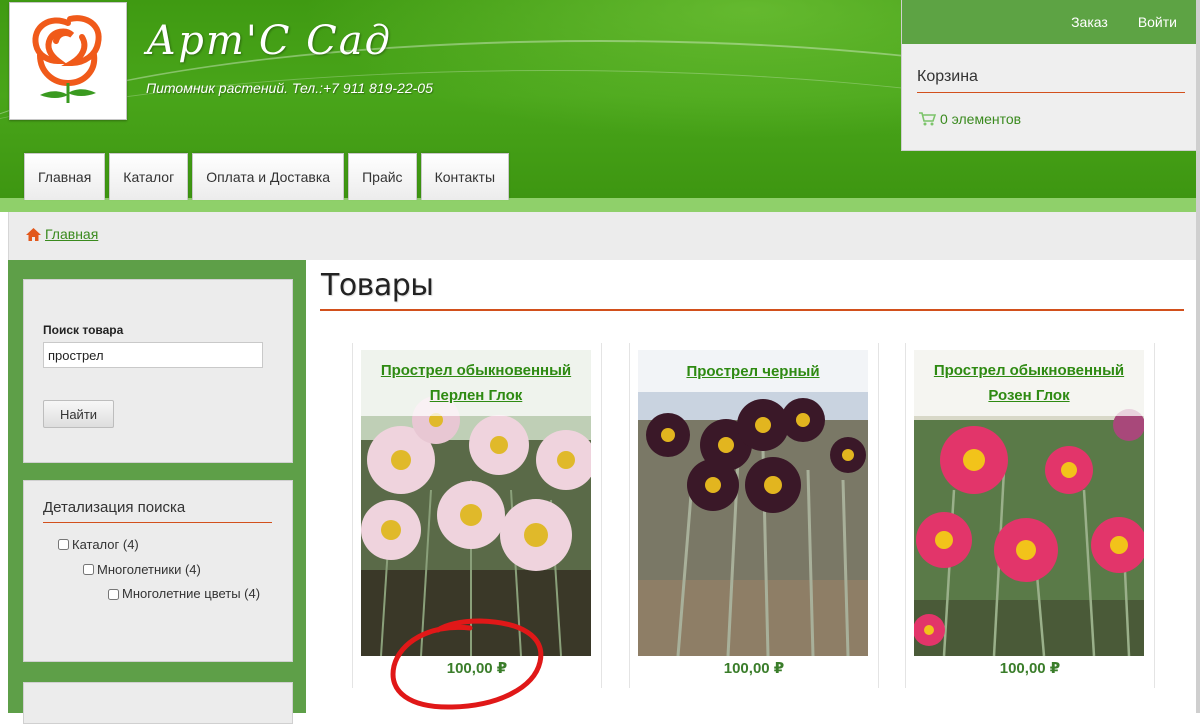 Image resolution: width=1200 pixels, height=724 pixels. I want to click on page-title: Товары, so click(377, 285).